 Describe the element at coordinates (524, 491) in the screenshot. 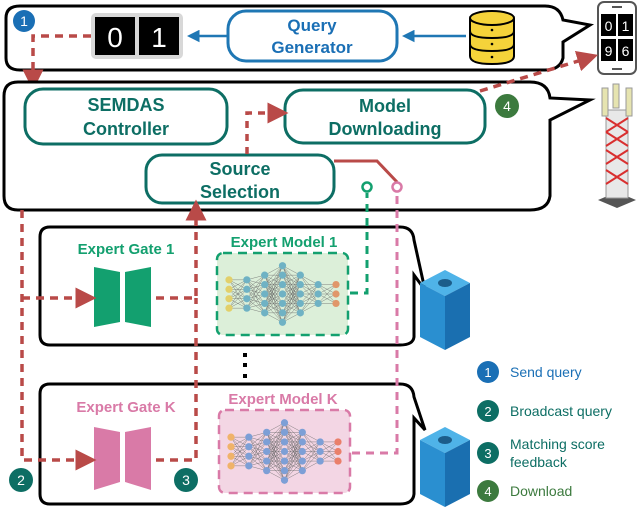

I see `legend-item-download: 4 Download` at that location.